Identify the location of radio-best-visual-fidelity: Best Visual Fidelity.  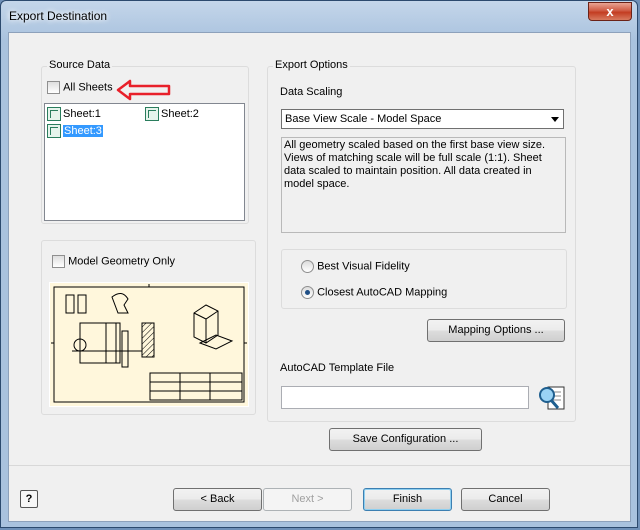
(355, 266).